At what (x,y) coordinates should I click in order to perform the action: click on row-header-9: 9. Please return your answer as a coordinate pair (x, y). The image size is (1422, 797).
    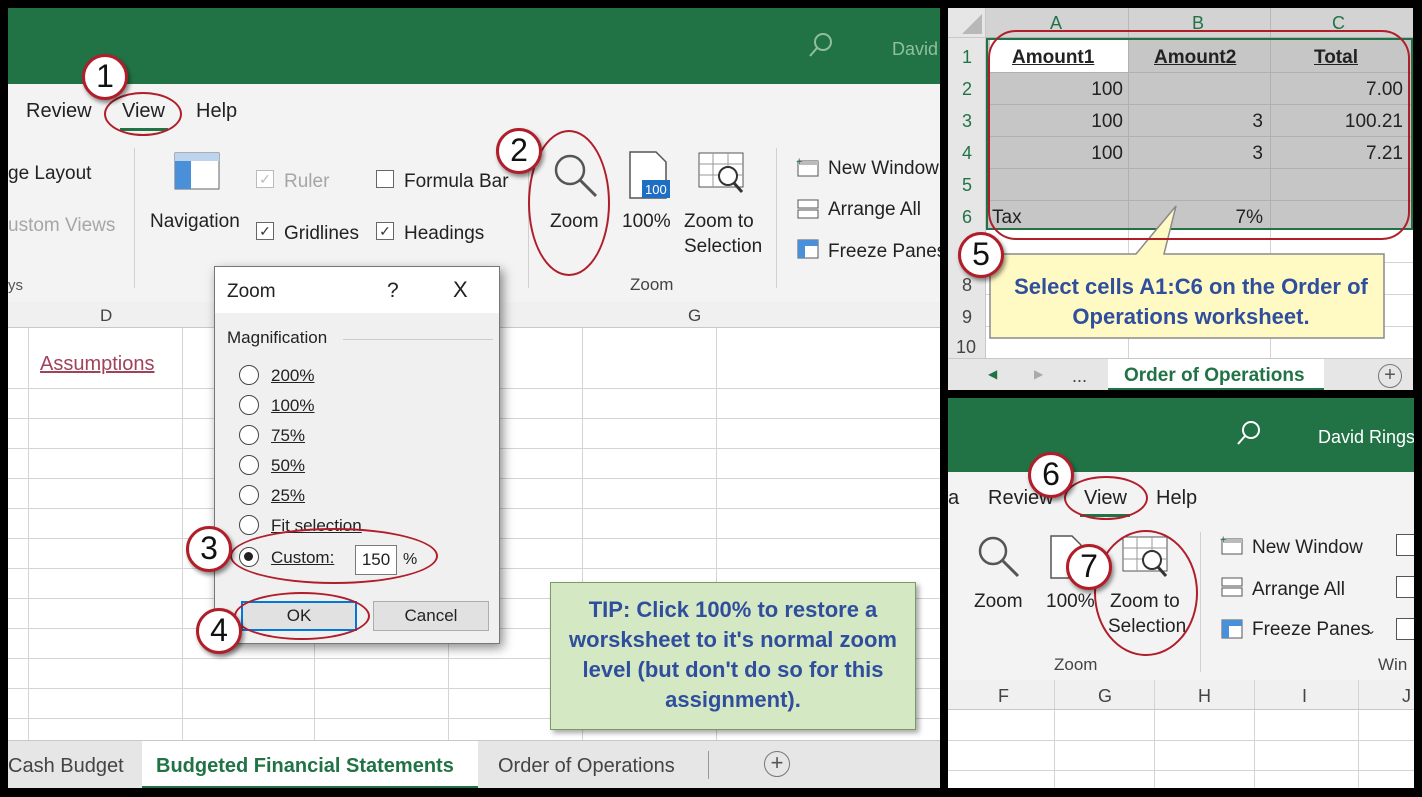
    Looking at the image, I should click on (967, 317).